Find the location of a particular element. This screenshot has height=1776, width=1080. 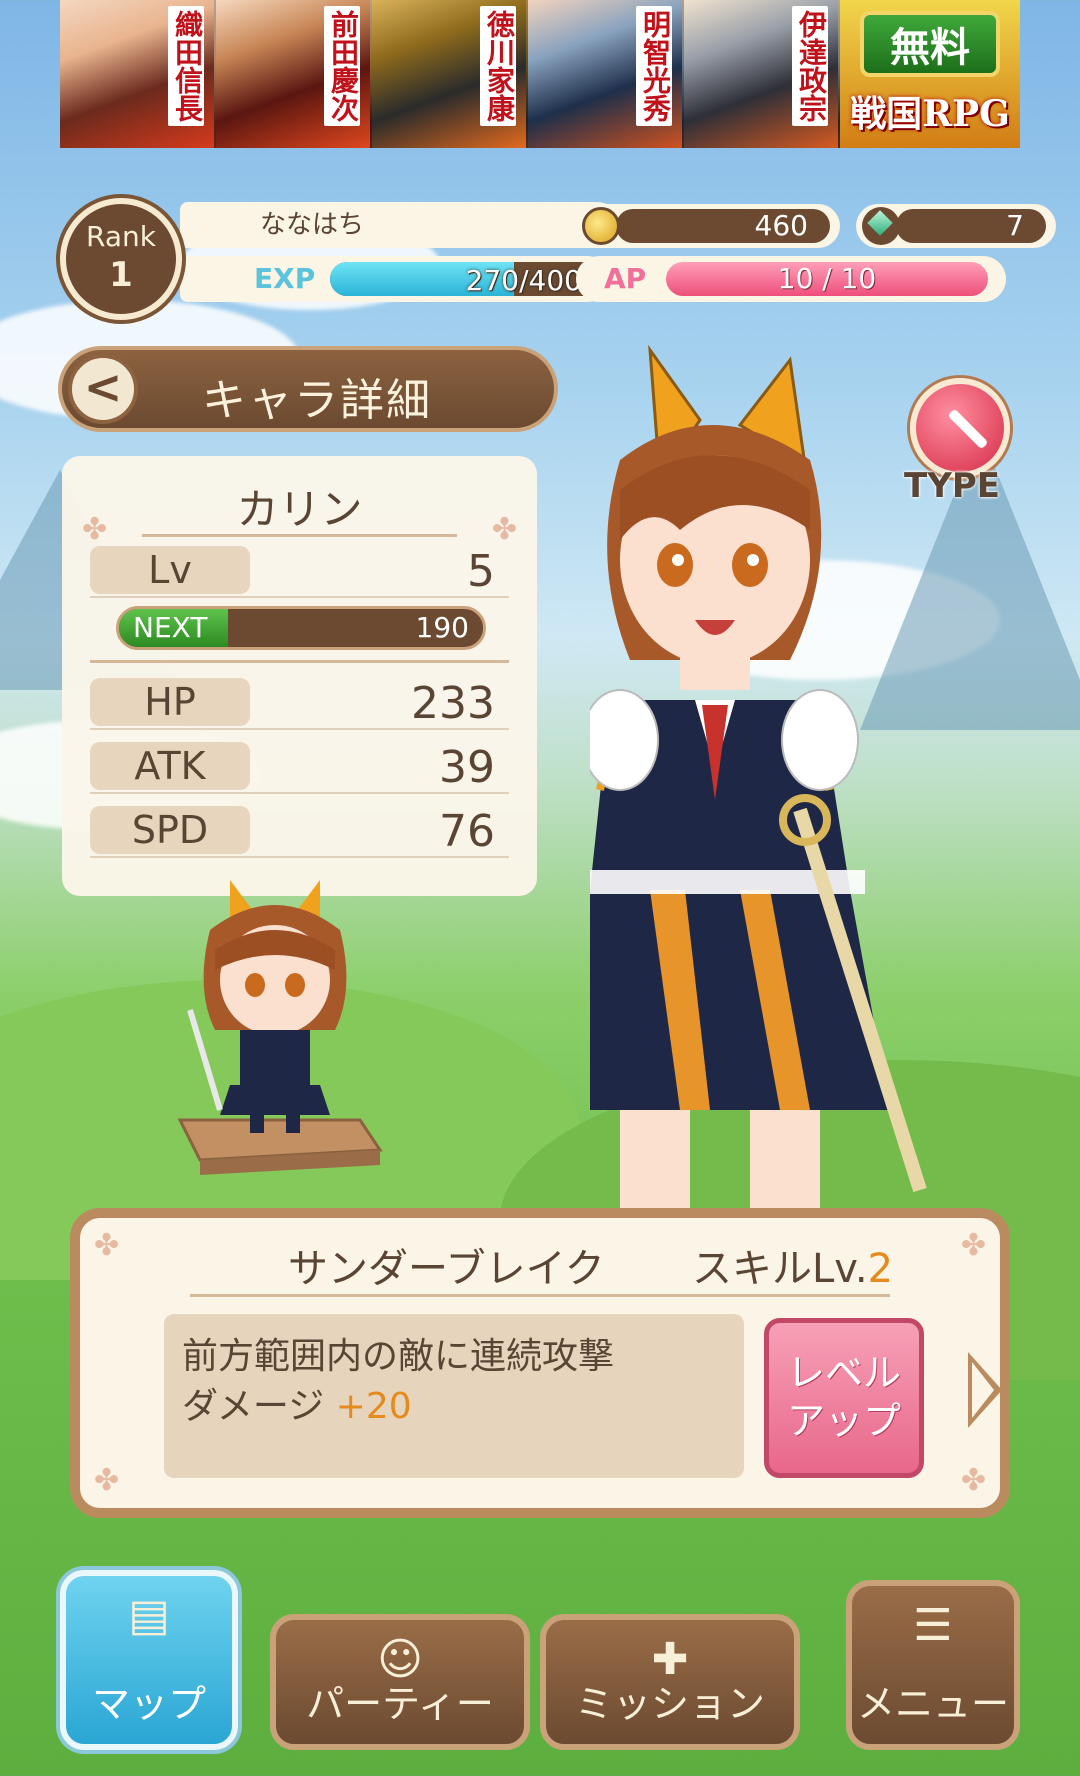

stat-row-spd: SPD 76 is located at coordinates (299, 830).